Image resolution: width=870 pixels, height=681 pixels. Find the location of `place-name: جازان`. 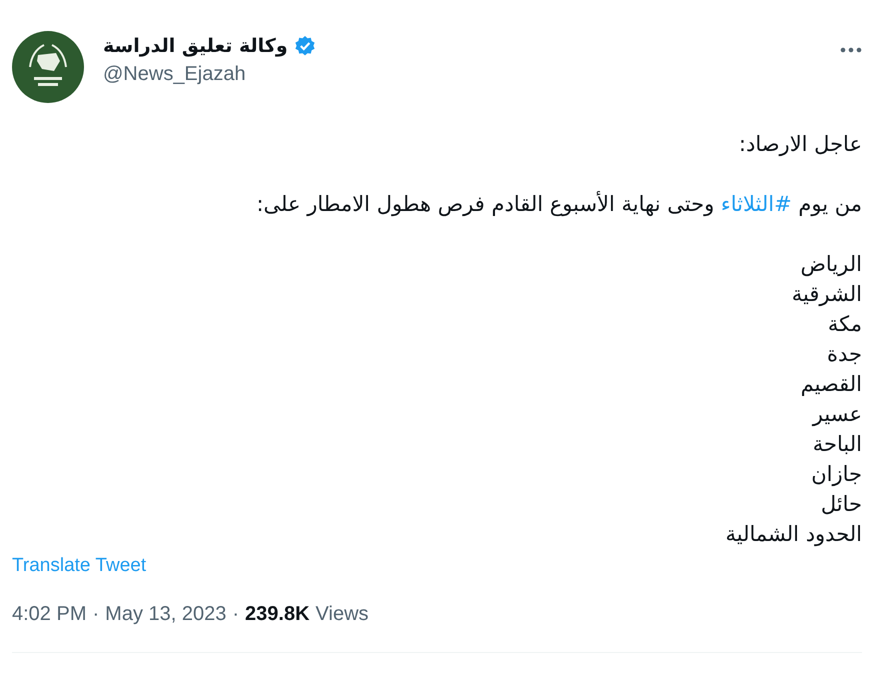

place-name: جازان is located at coordinates (836, 474).